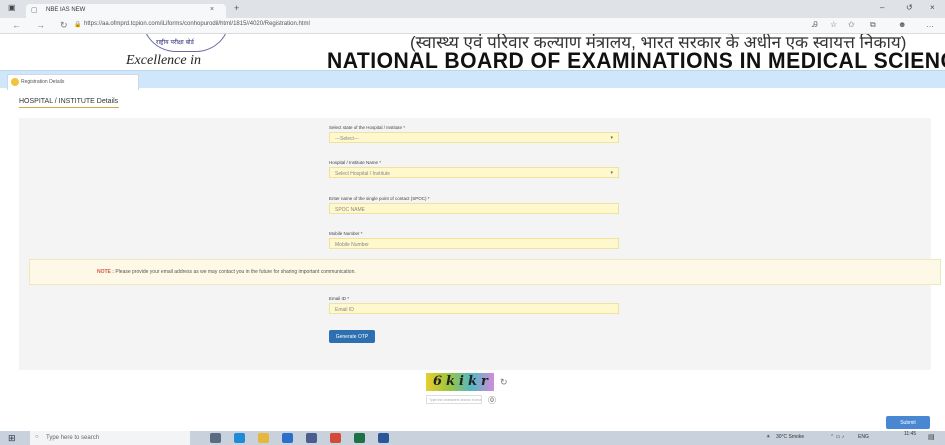 This screenshot has width=945, height=445. What do you see at coordinates (236, 8) in the screenshot?
I see `new-tab-icon: +` at bounding box center [236, 8].